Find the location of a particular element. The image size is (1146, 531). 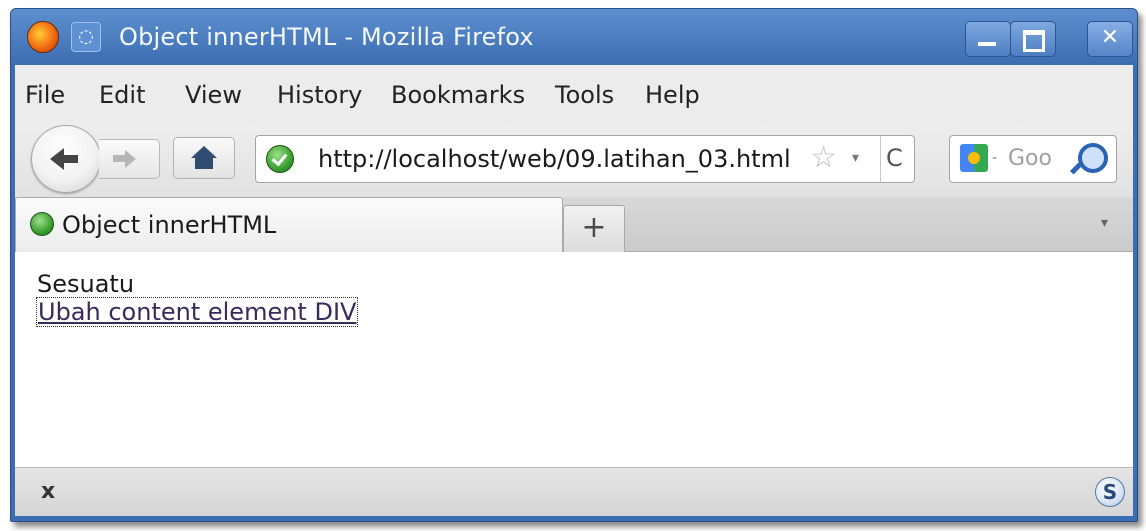

magnifier-icon is located at coordinates (1093, 158).